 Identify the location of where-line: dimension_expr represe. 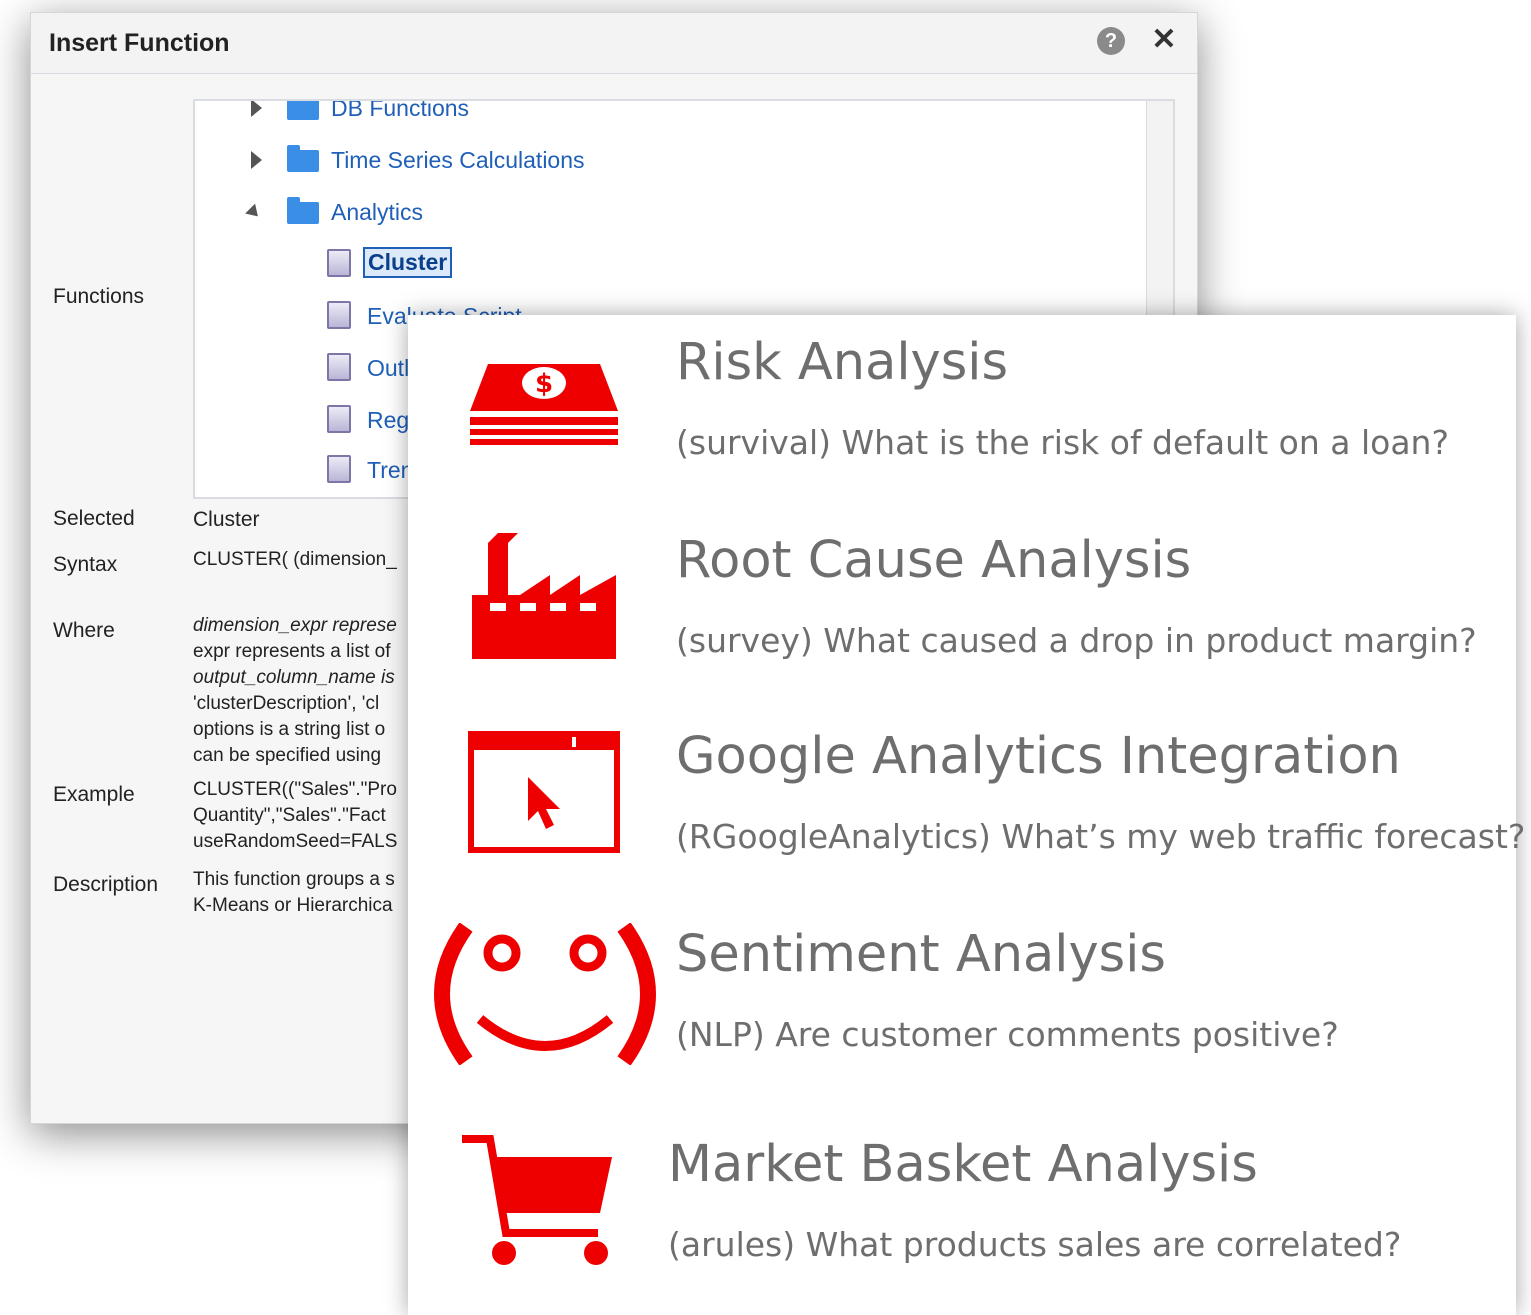
(295, 625).